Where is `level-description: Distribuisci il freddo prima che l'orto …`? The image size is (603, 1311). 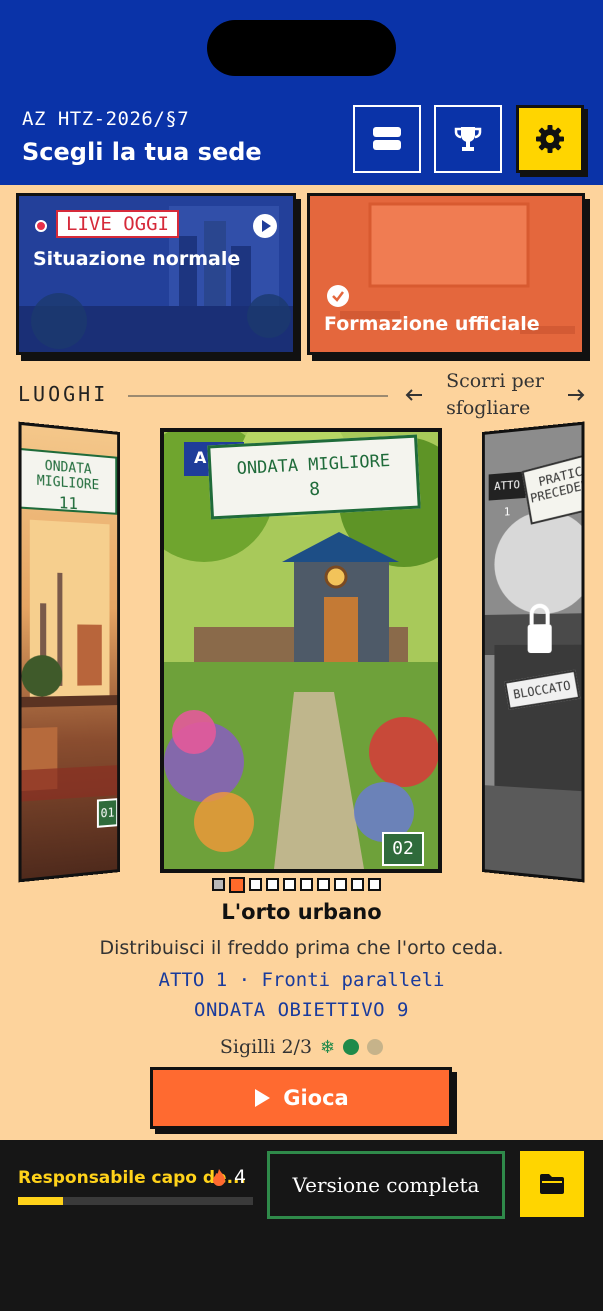
level-description: Distribuisci il freddo prima che l'orto … is located at coordinates (301, 948).